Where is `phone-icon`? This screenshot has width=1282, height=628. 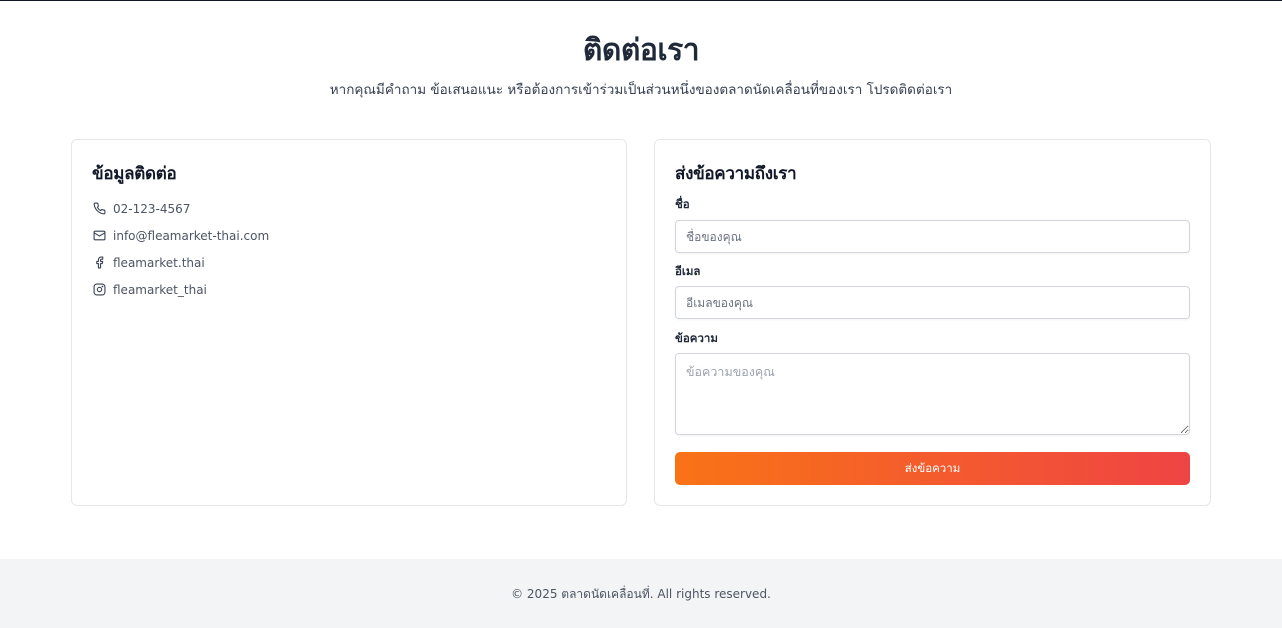 phone-icon is located at coordinates (99, 209).